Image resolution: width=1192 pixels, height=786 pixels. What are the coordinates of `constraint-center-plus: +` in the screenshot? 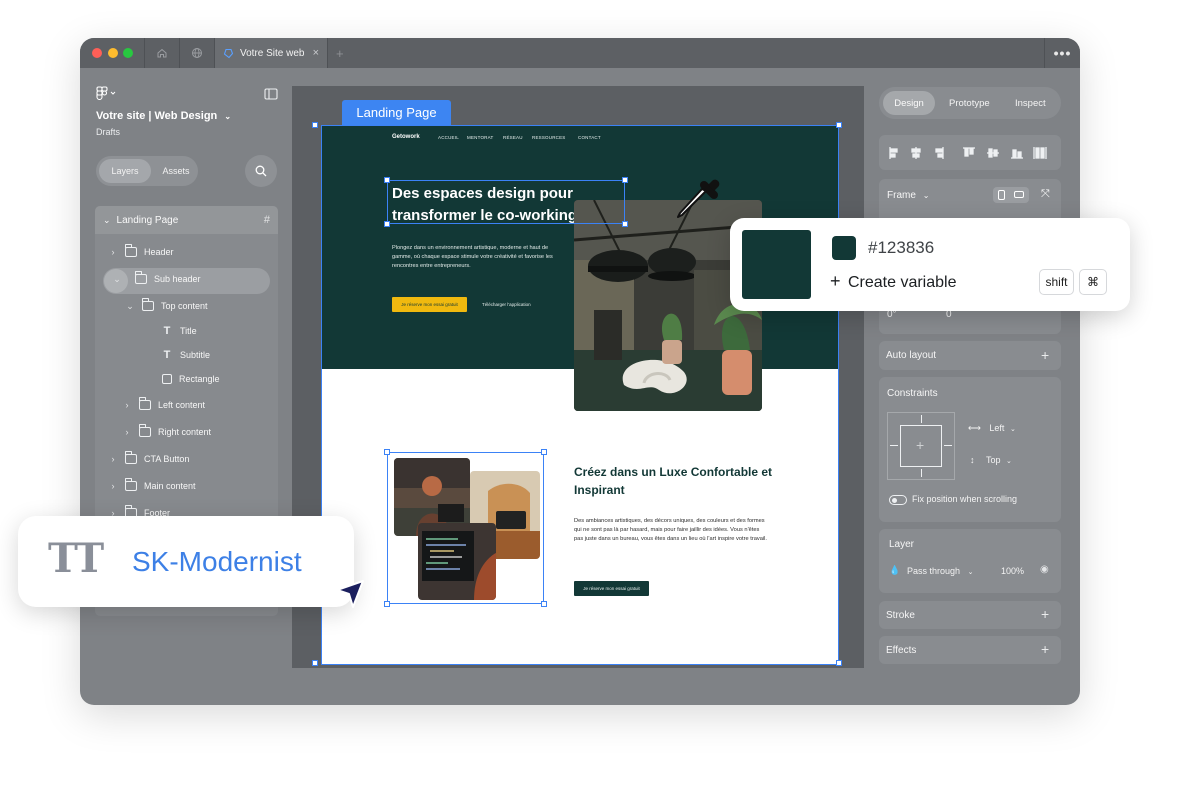 It's located at (920, 445).